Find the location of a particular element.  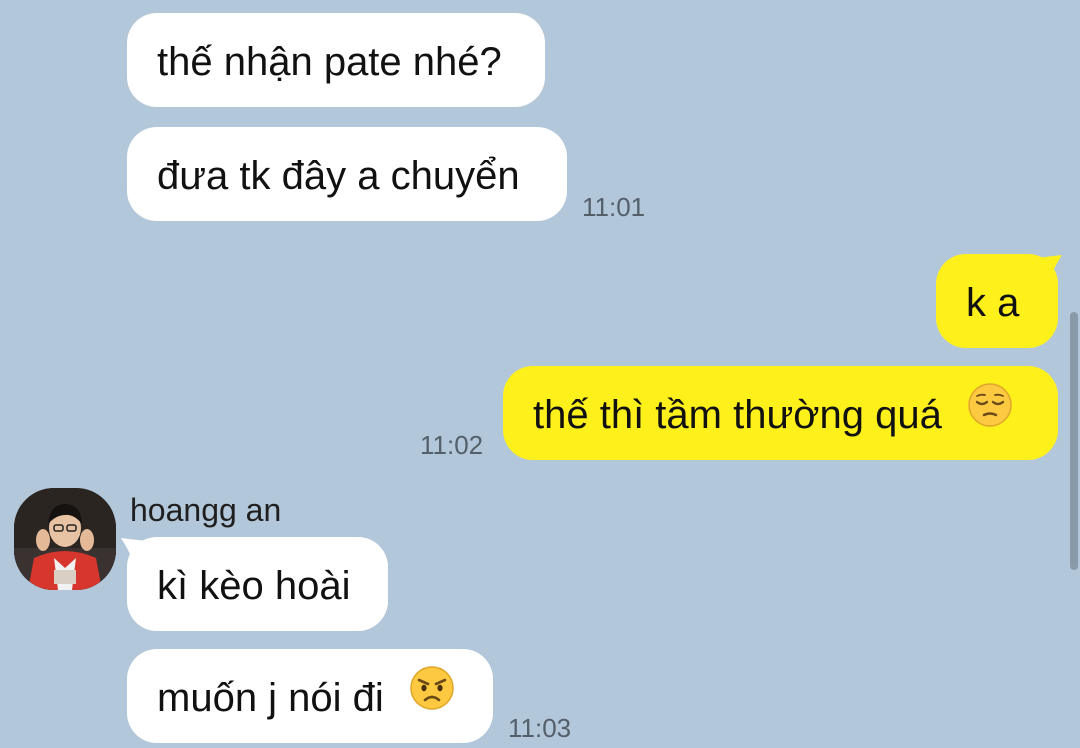

message-timestamp: 11:03 is located at coordinates (540, 728).